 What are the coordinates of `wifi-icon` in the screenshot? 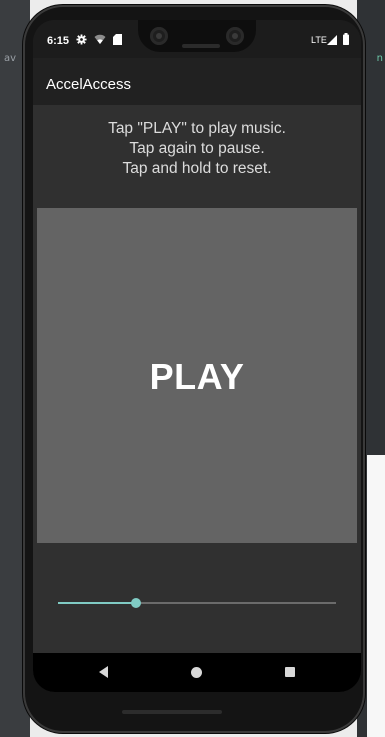 It's located at (100, 39).